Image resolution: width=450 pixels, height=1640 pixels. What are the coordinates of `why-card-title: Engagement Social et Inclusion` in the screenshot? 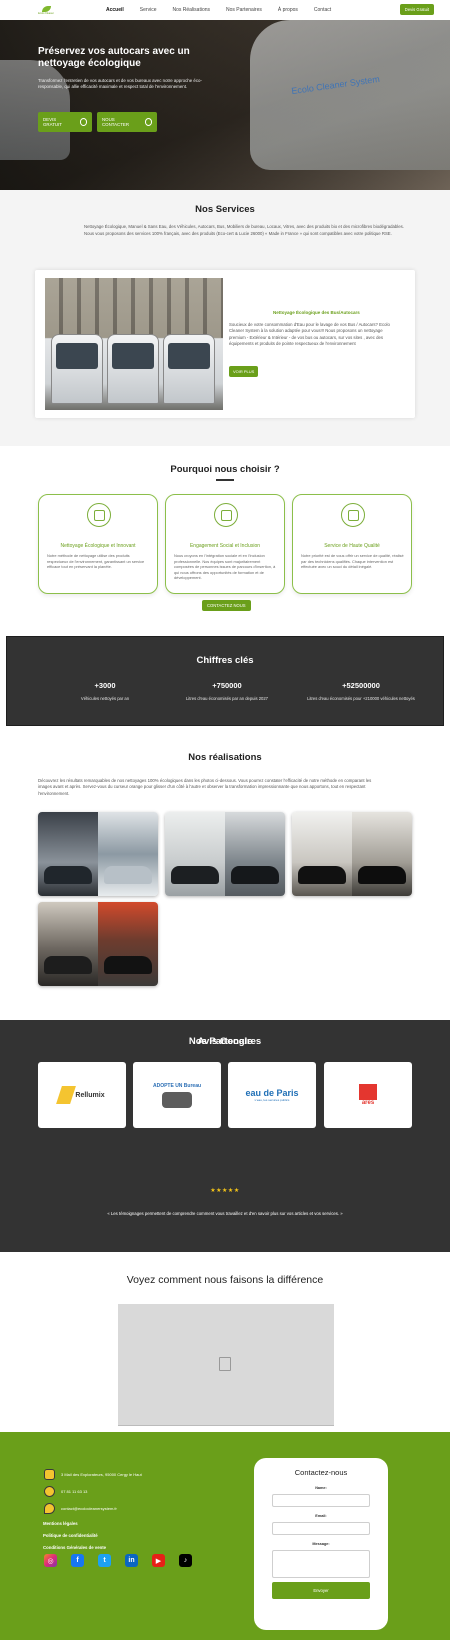 It's located at (225, 546).